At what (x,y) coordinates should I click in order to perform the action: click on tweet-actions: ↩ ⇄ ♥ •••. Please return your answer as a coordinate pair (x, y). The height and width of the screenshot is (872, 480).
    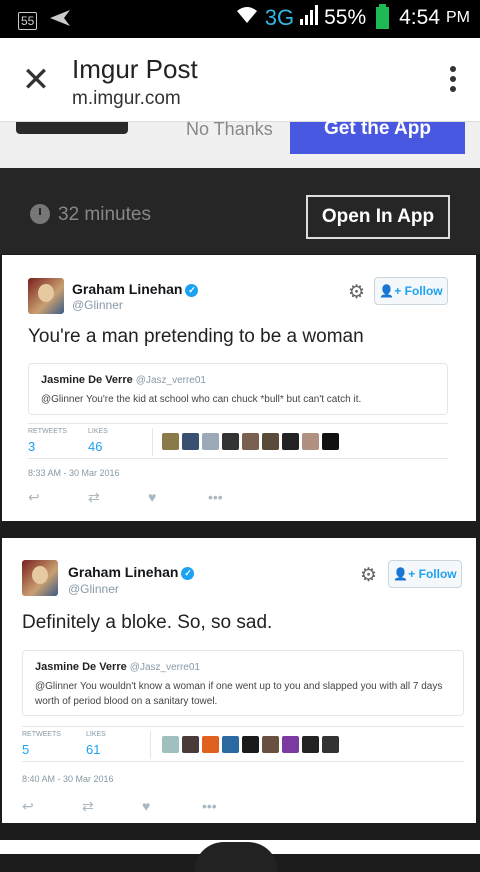
    Looking at the image, I should click on (142, 806).